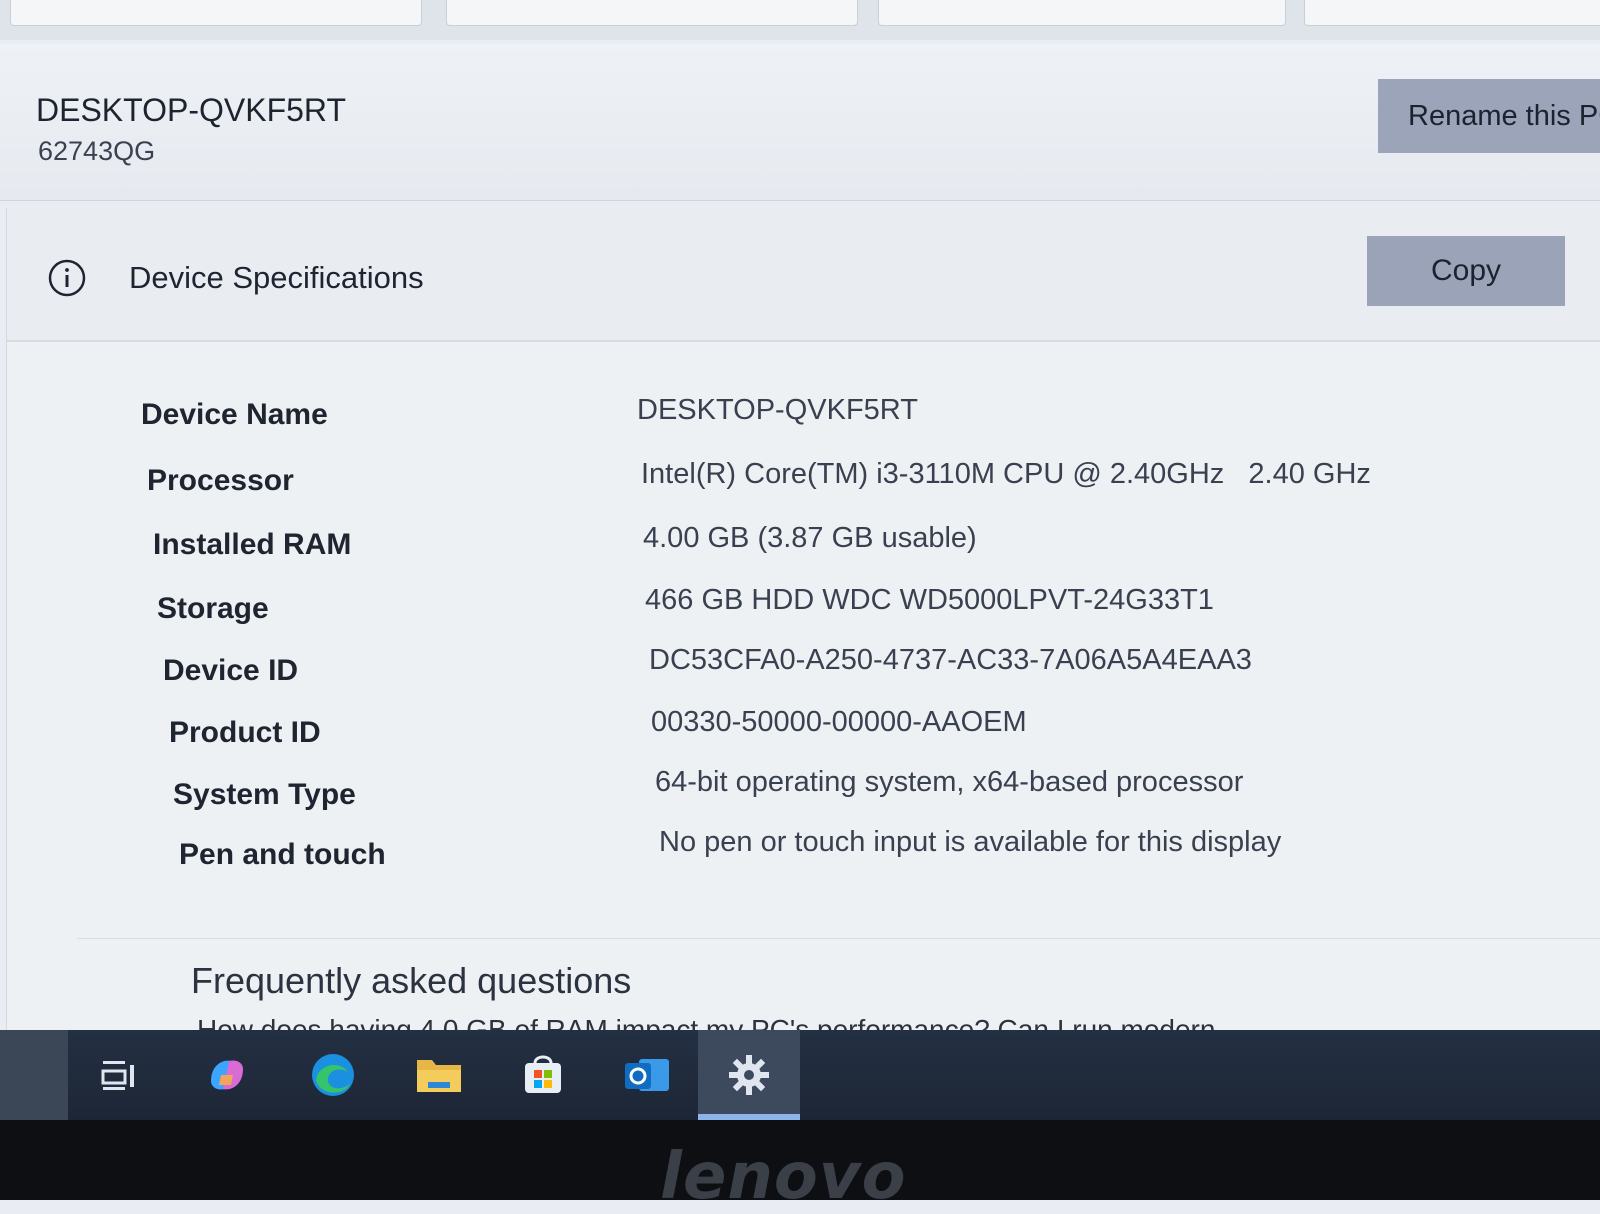 The height and width of the screenshot is (1214, 1600). I want to click on device-specifications-title: Device Specifications, so click(276, 277).